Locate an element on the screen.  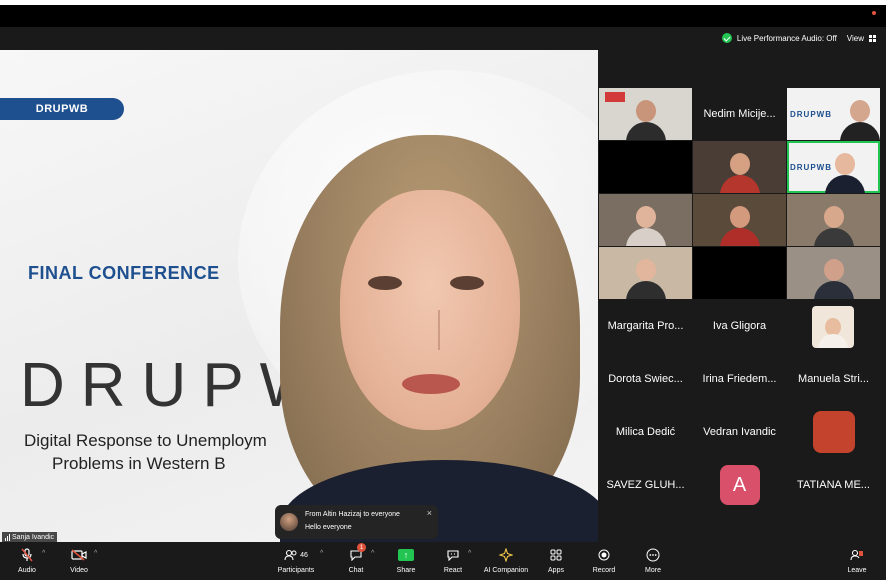
participants-label: Participants is located at coordinates (296, 570).